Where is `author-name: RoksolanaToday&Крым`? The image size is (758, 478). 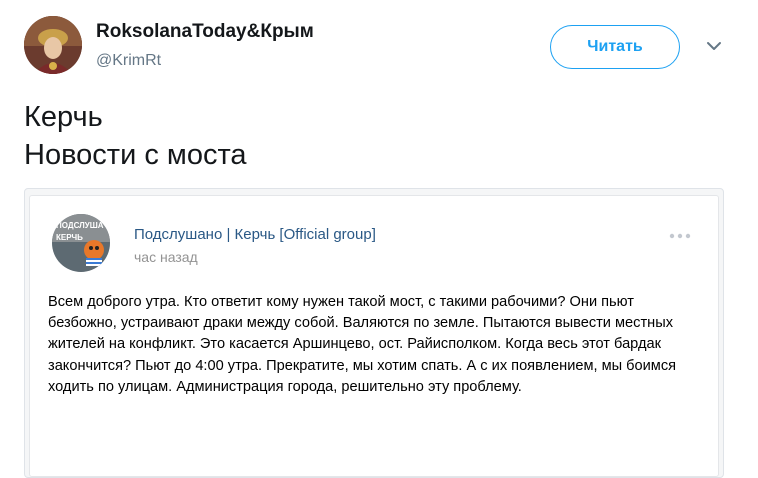
author-name: RoksolanaToday&Крым is located at coordinates (205, 32).